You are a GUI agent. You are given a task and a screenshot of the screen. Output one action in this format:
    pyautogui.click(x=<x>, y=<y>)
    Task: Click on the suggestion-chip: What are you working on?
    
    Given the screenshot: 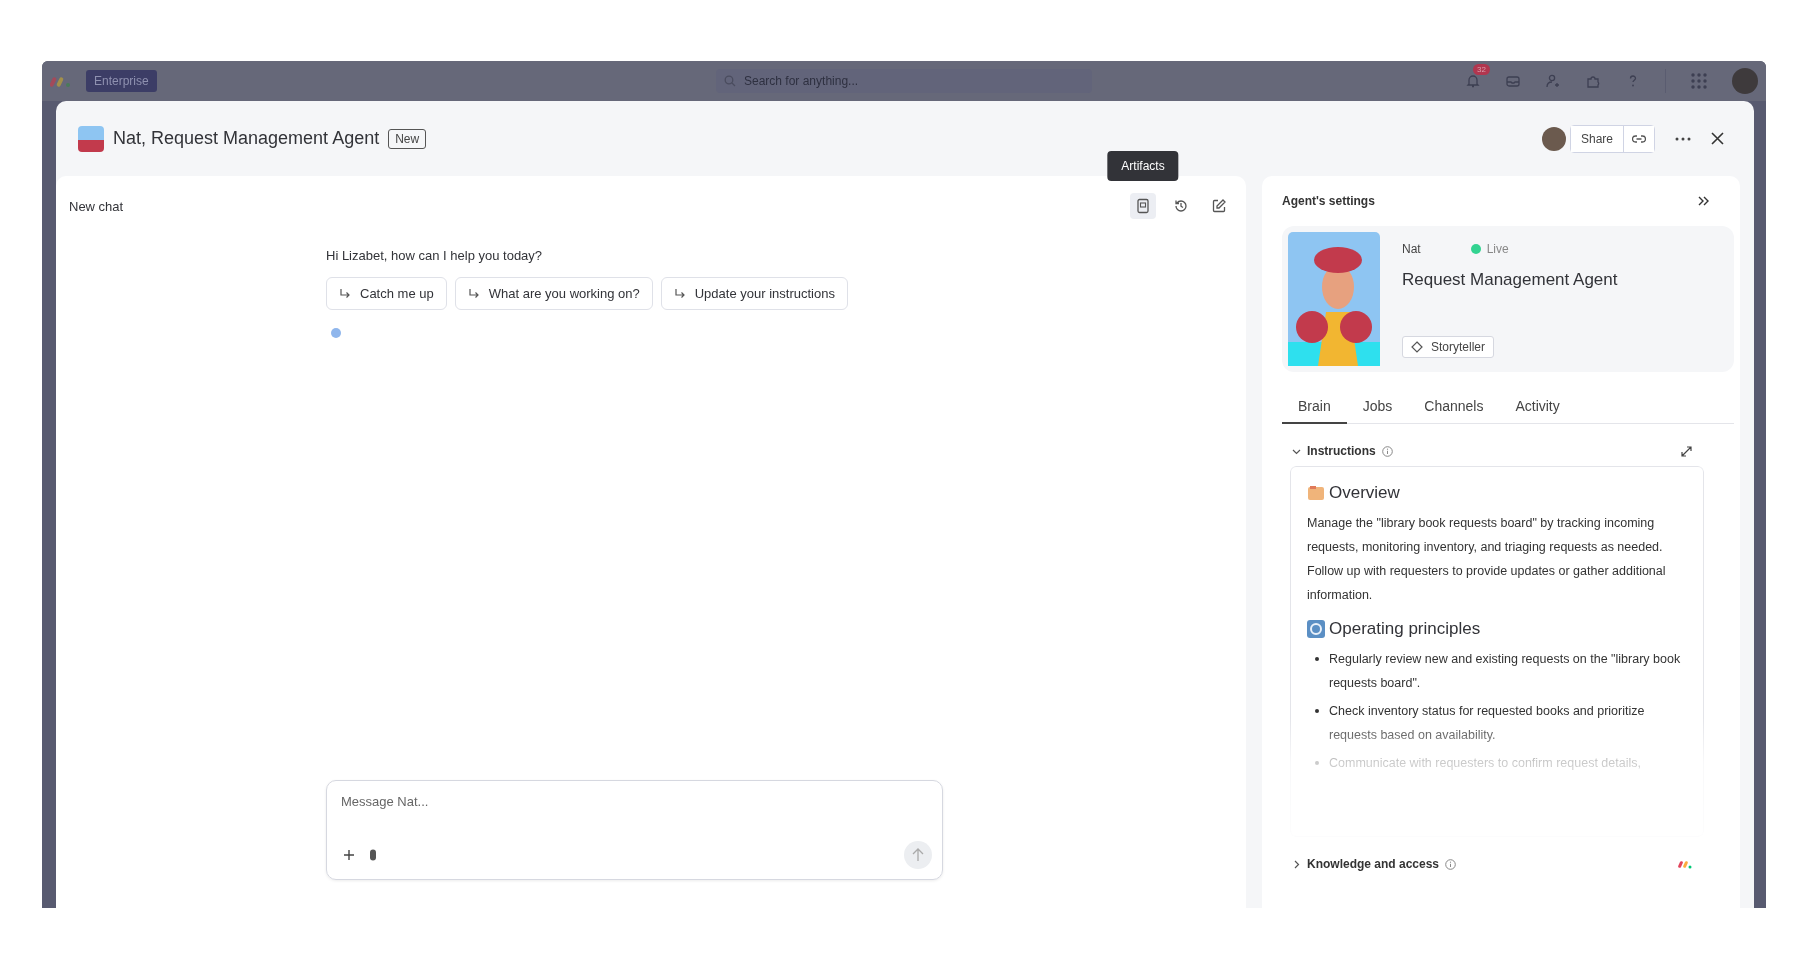 What is the action you would take?
    pyautogui.click(x=553, y=293)
    